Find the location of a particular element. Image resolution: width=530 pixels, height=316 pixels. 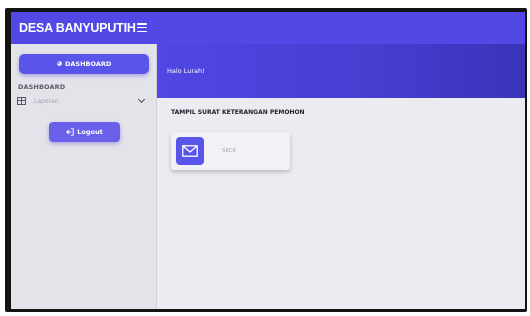

table-icon is located at coordinates (21, 101).